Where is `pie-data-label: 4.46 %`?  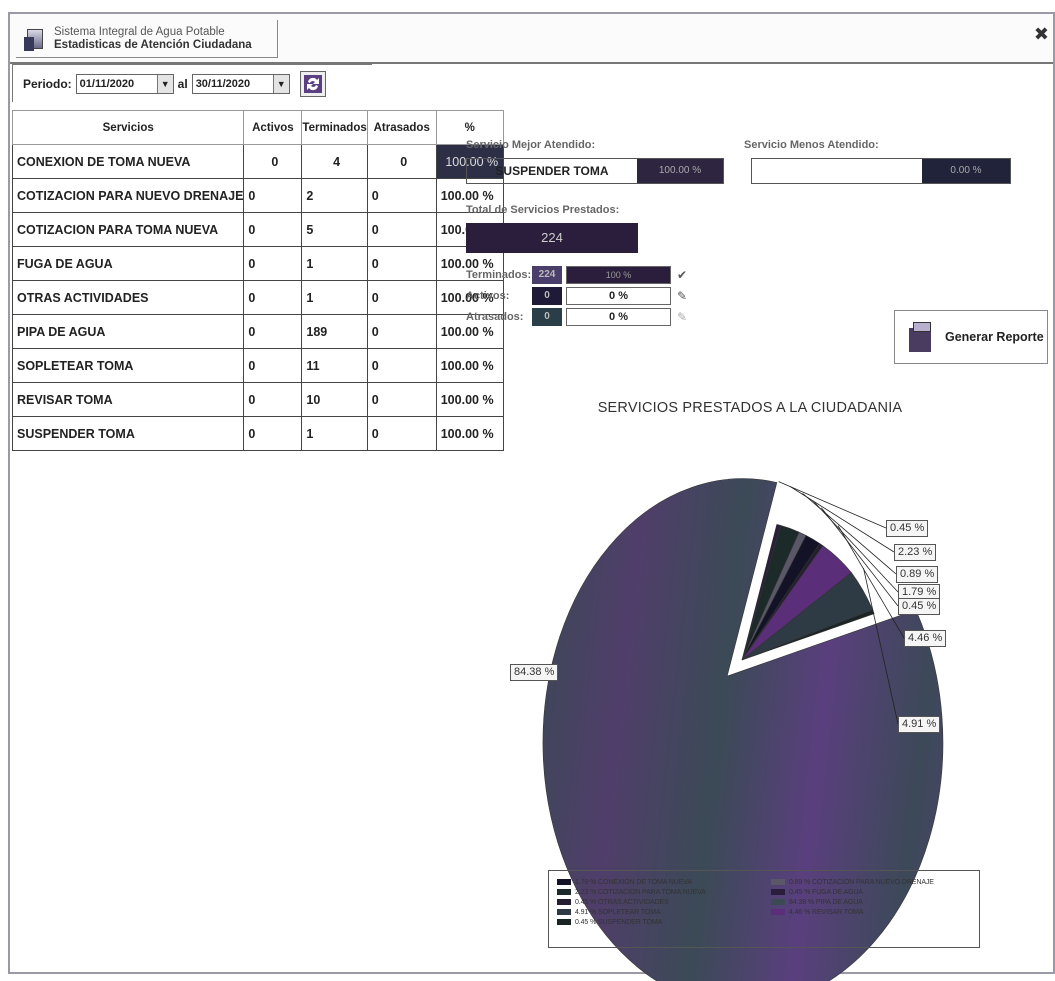 pie-data-label: 4.46 % is located at coordinates (925, 638).